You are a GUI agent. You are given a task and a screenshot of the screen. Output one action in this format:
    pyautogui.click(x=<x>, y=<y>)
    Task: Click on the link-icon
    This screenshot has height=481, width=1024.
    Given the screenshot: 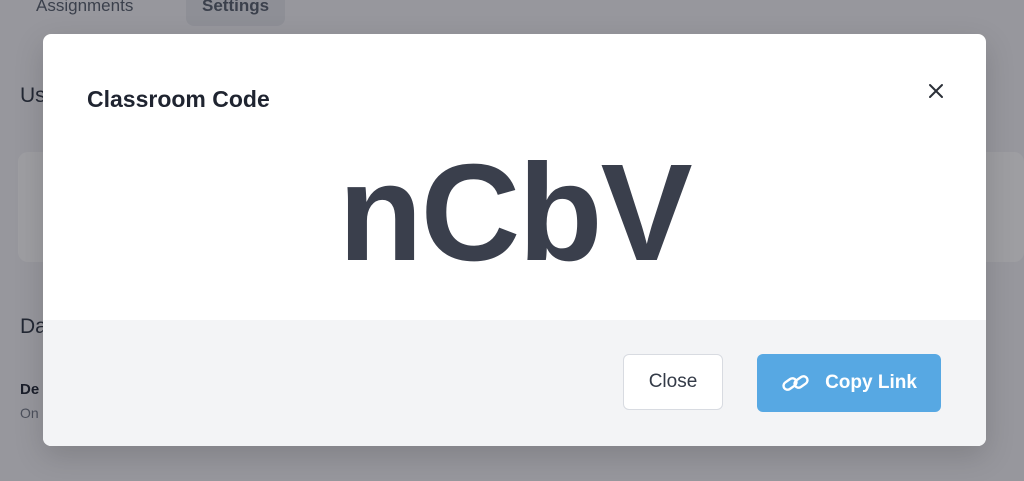 What is the action you would take?
    pyautogui.click(x=796, y=383)
    